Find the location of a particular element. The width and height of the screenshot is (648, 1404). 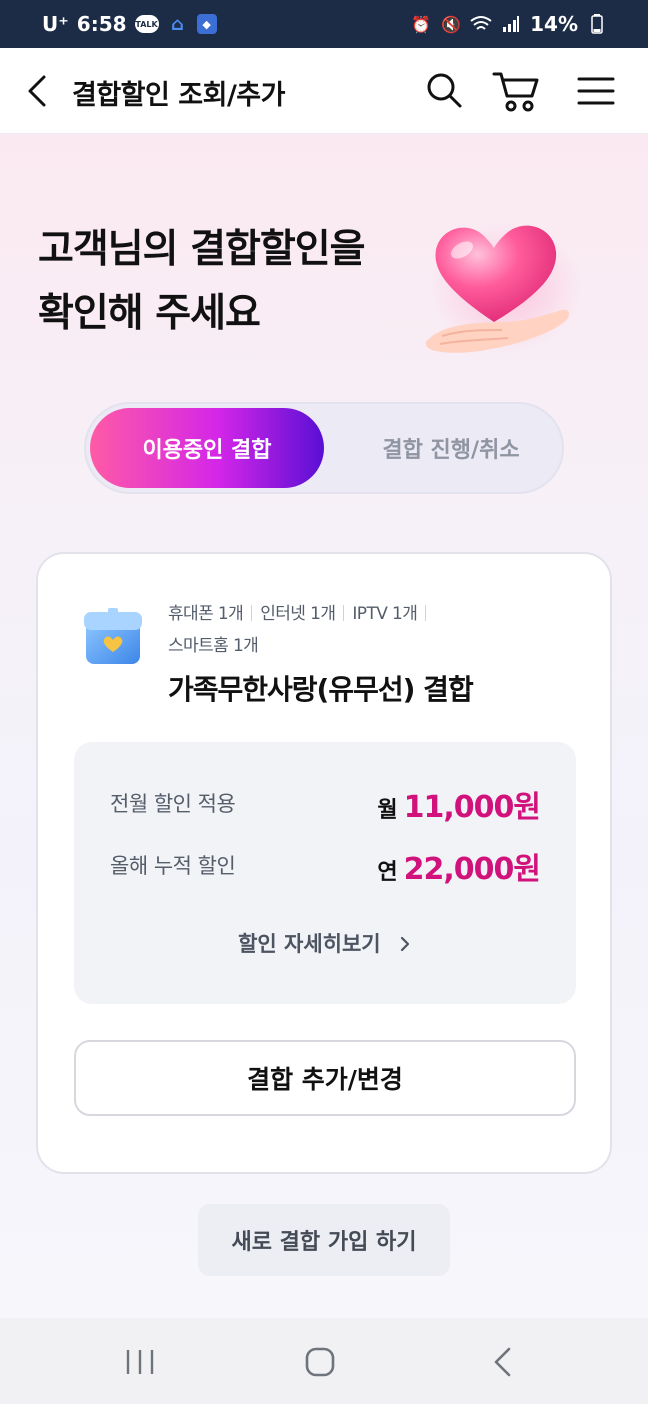

tab-bar: 이용중인 결합 결합 진행/취소 is located at coordinates (324, 448).